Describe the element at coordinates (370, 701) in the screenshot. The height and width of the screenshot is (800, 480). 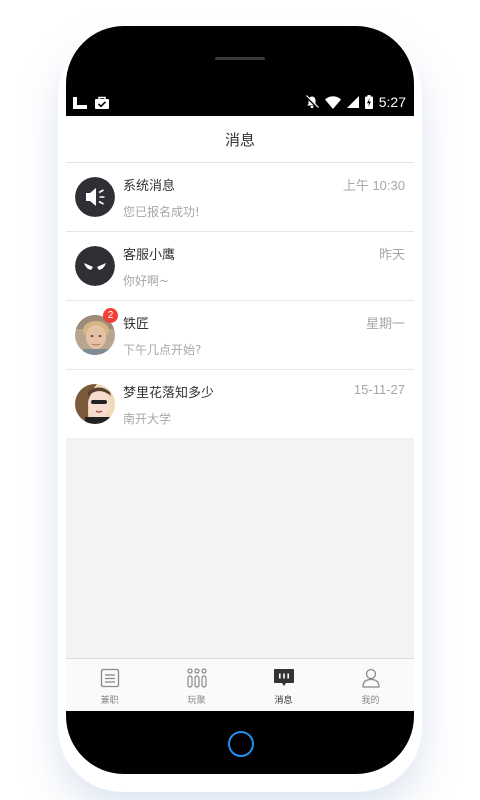
I see `tab-label: 我的` at that location.